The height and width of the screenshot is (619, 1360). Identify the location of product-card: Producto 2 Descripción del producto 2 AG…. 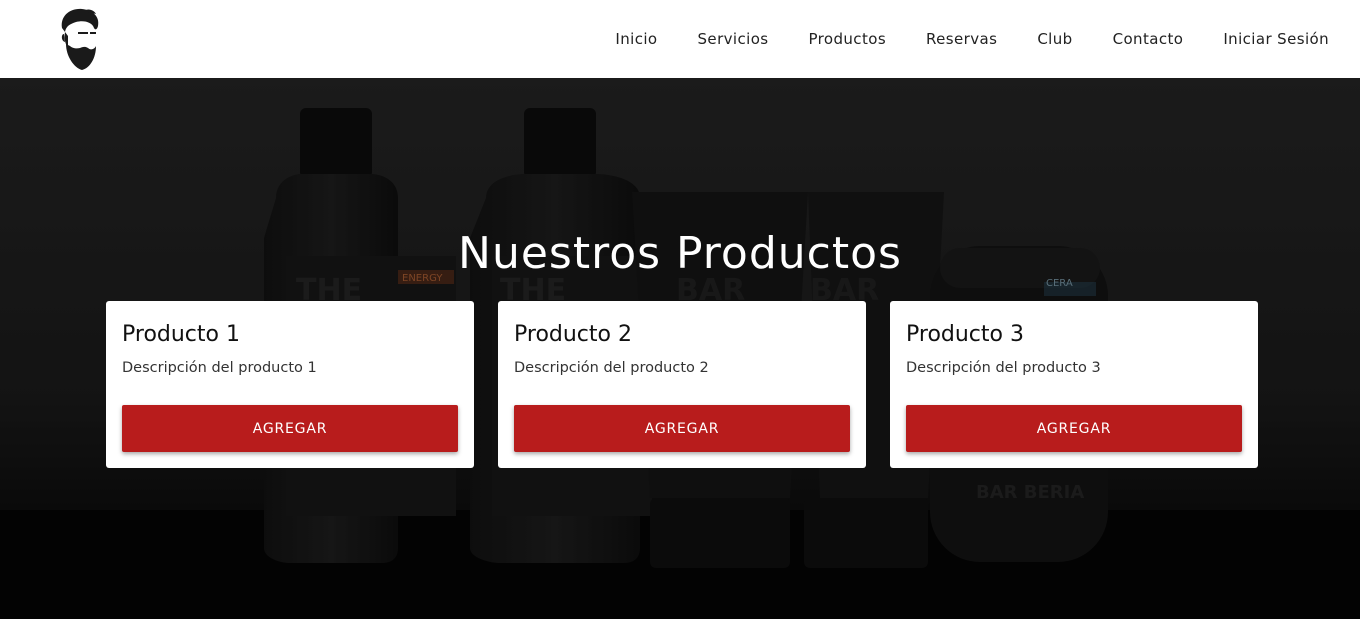
(682, 384).